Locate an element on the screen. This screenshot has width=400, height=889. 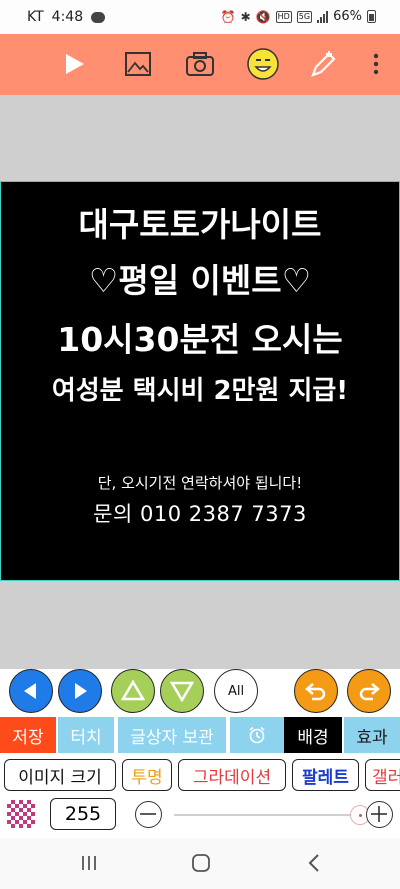
edit-button is located at coordinates (324, 64).